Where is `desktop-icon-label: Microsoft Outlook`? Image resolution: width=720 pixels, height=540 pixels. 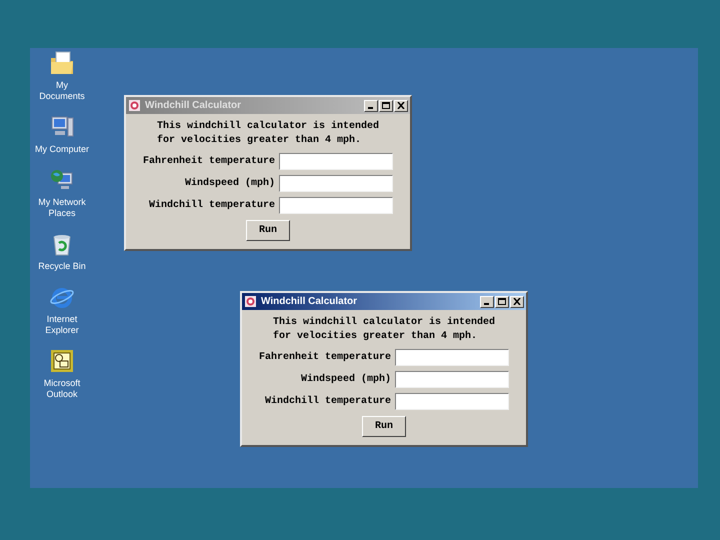 desktop-icon-label: Microsoft Outlook is located at coordinates (62, 389).